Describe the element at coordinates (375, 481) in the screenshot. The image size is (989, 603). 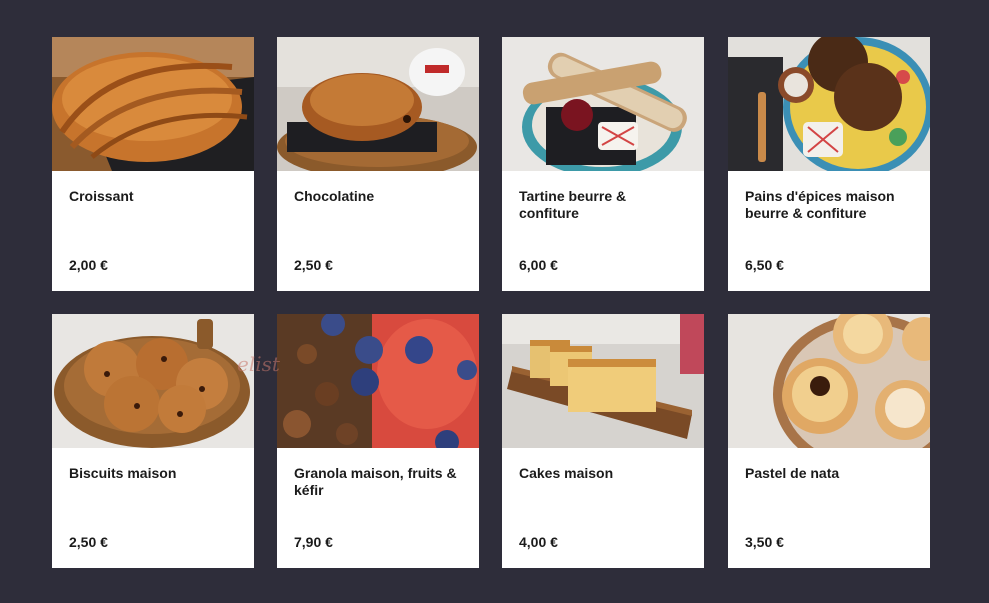
I see `product-name: Granola maison, fruits & kéfir` at that location.